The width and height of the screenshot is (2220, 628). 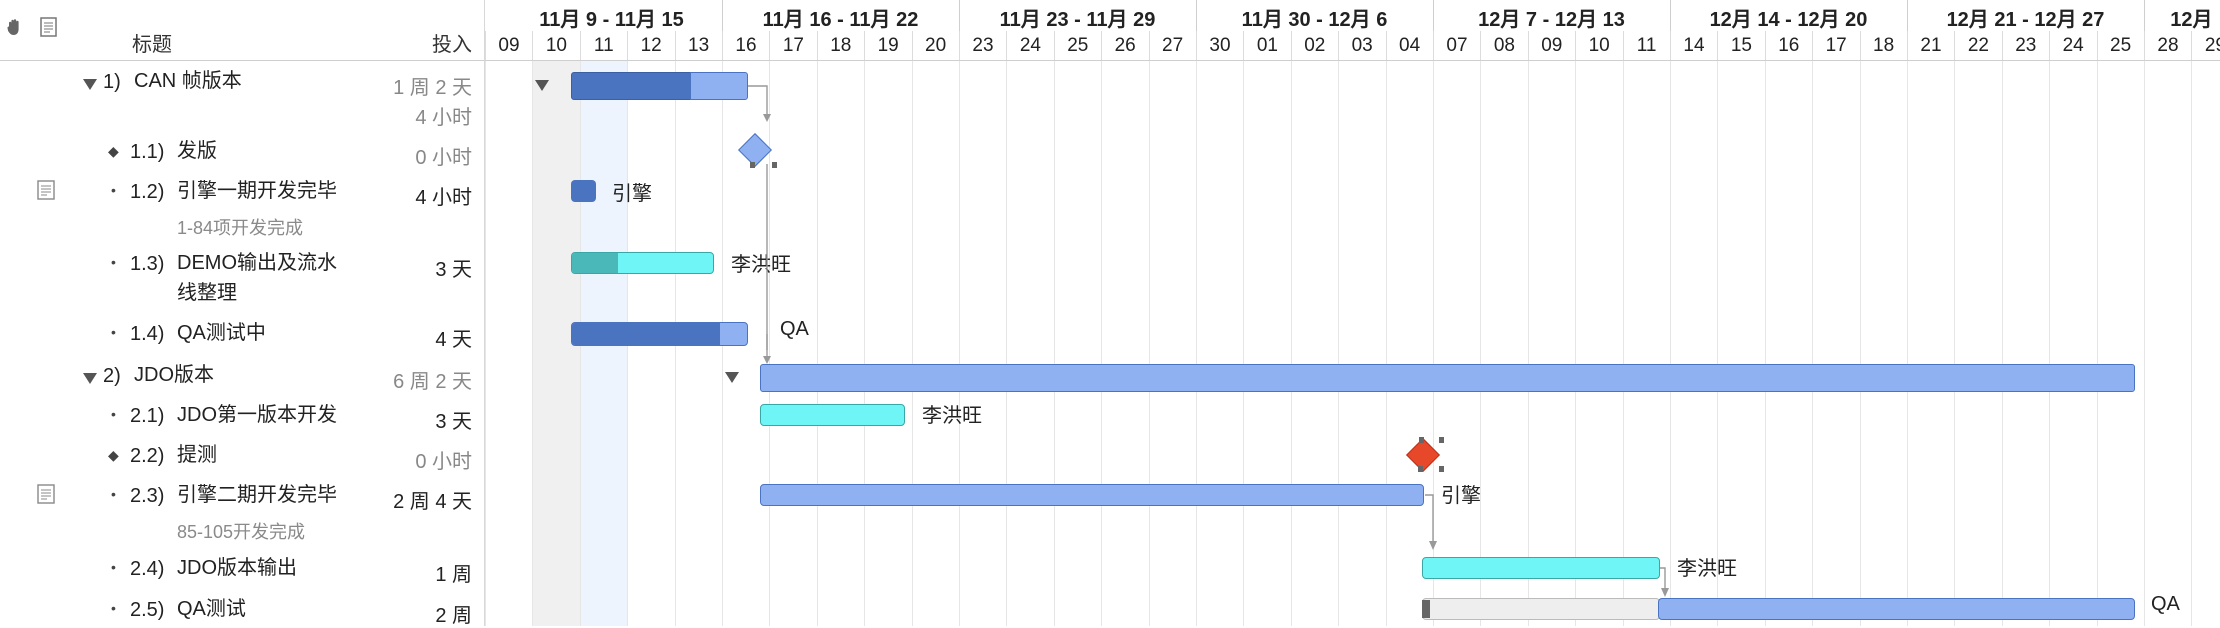 What do you see at coordinates (2205, 45) in the screenshot?
I see `day-header-cell: 29` at bounding box center [2205, 45].